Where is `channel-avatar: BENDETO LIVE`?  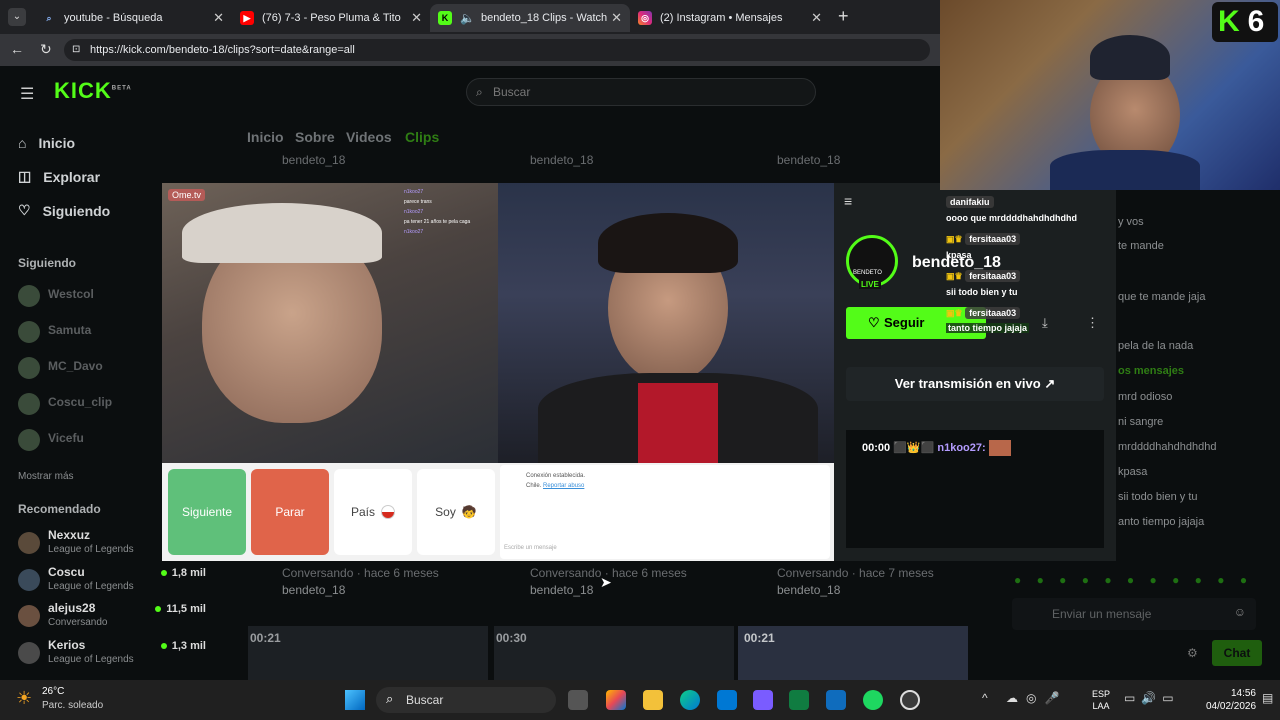
channel-avatar: BENDETO LIVE is located at coordinates (872, 262).